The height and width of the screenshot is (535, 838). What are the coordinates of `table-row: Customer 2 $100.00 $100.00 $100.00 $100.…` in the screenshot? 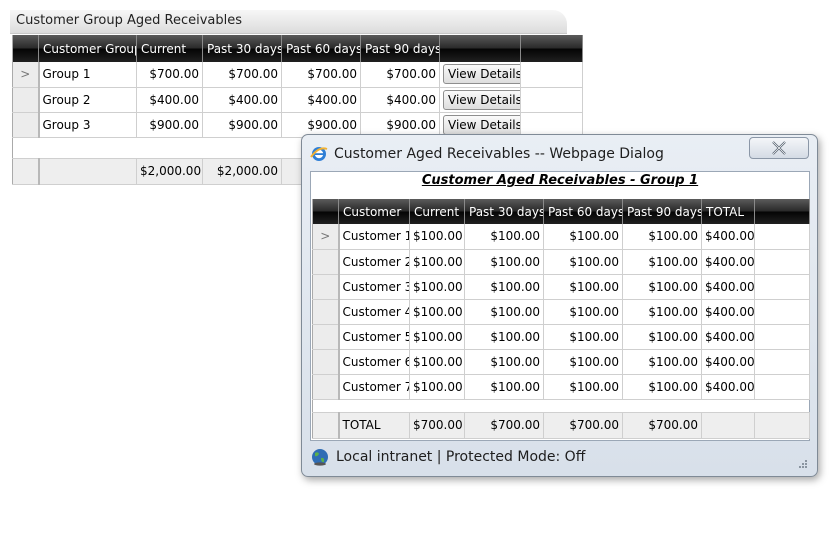 It's located at (561, 262).